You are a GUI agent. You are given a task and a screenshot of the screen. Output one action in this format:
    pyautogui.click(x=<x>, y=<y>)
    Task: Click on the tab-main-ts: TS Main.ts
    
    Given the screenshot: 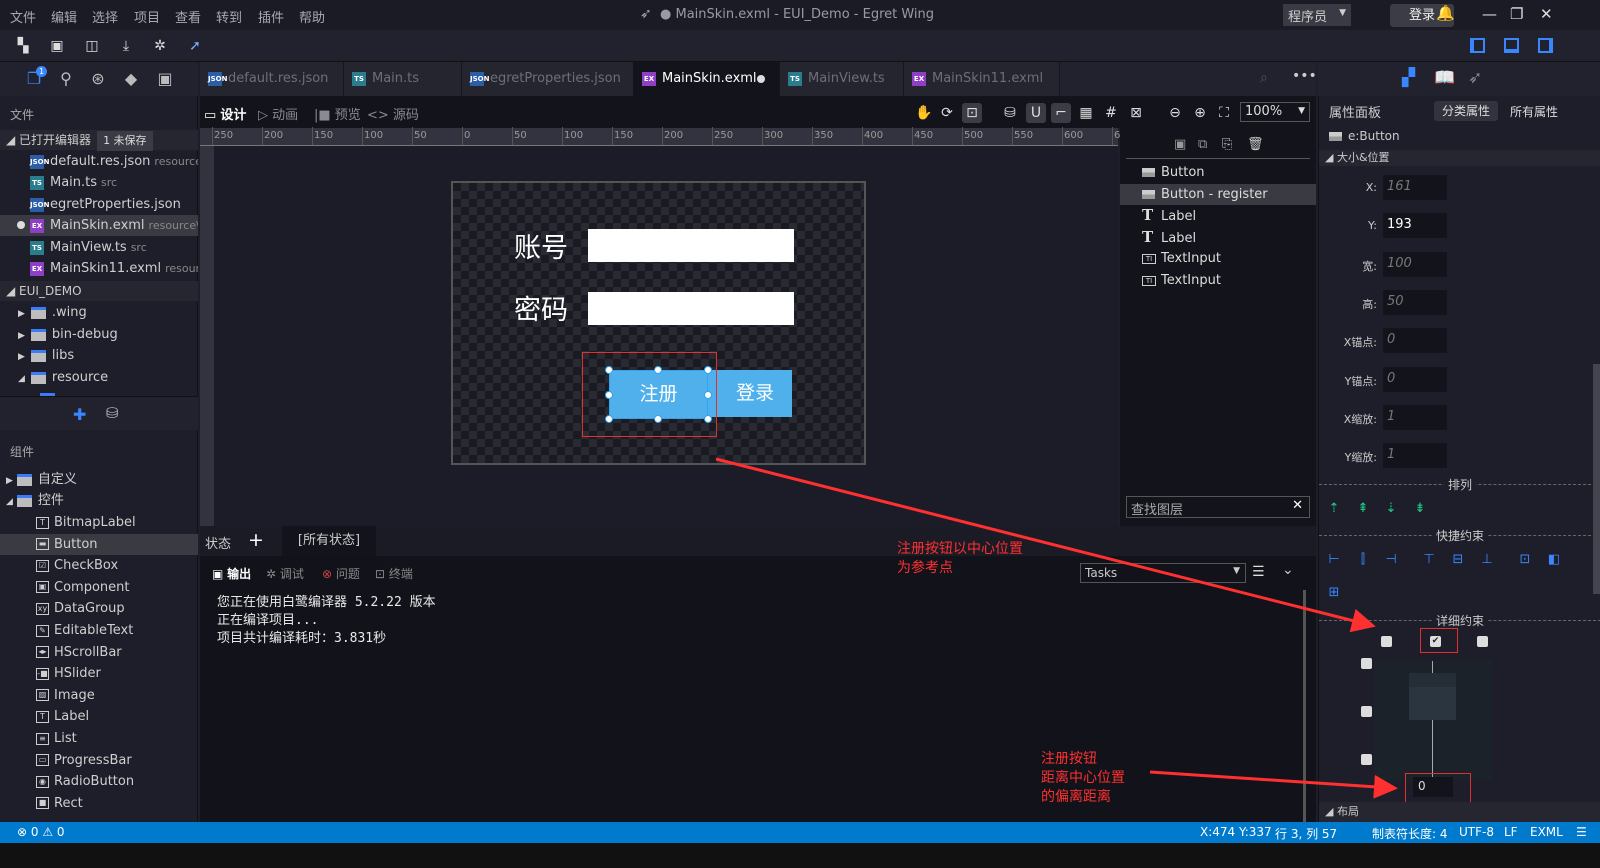 What is the action you would take?
    pyautogui.click(x=403, y=79)
    